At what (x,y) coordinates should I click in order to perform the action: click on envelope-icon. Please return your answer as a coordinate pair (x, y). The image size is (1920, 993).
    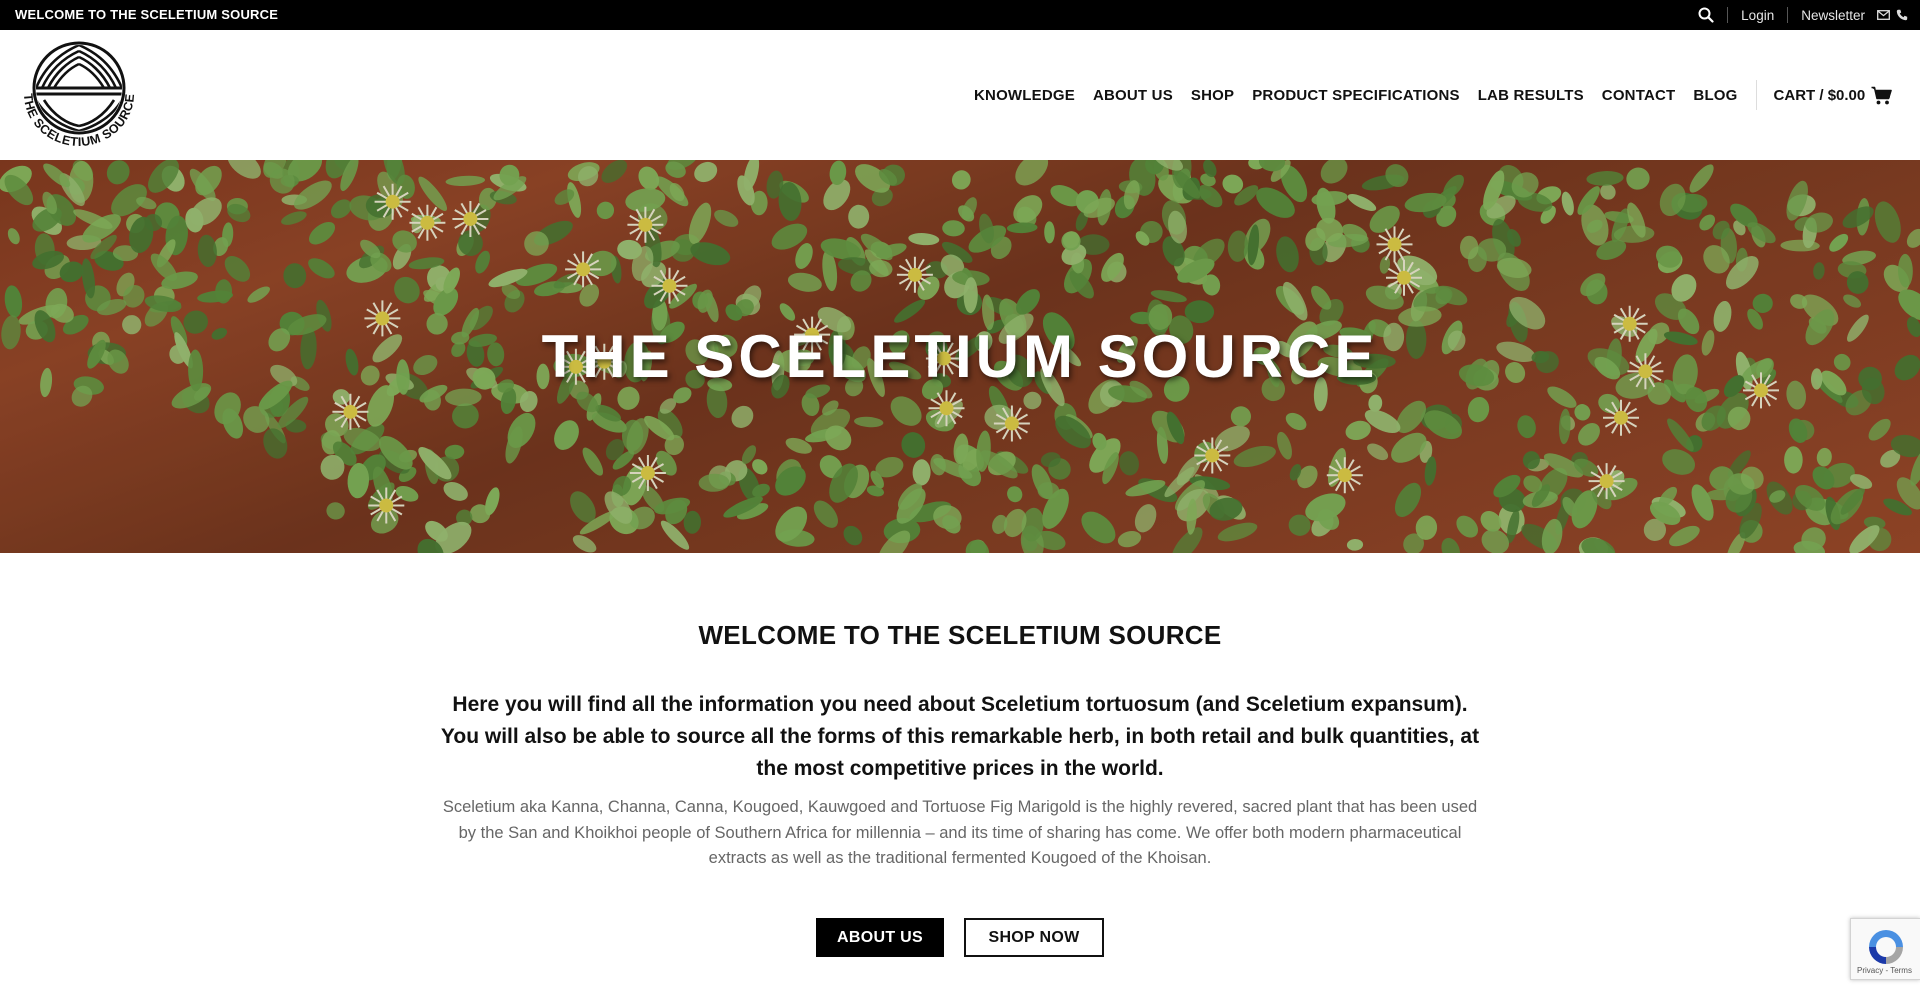
    Looking at the image, I should click on (1883, 15).